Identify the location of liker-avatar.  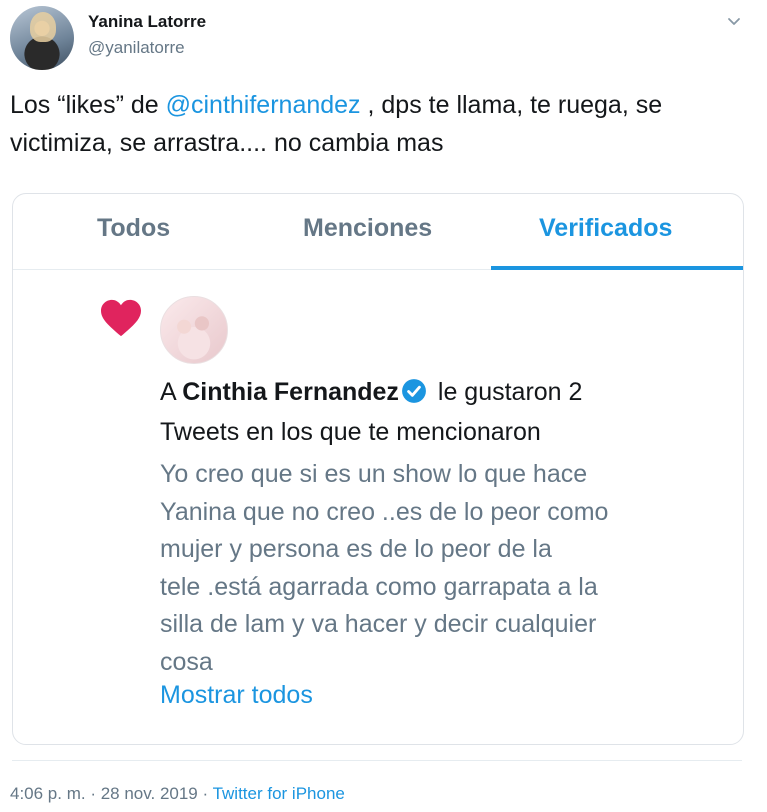
(194, 330).